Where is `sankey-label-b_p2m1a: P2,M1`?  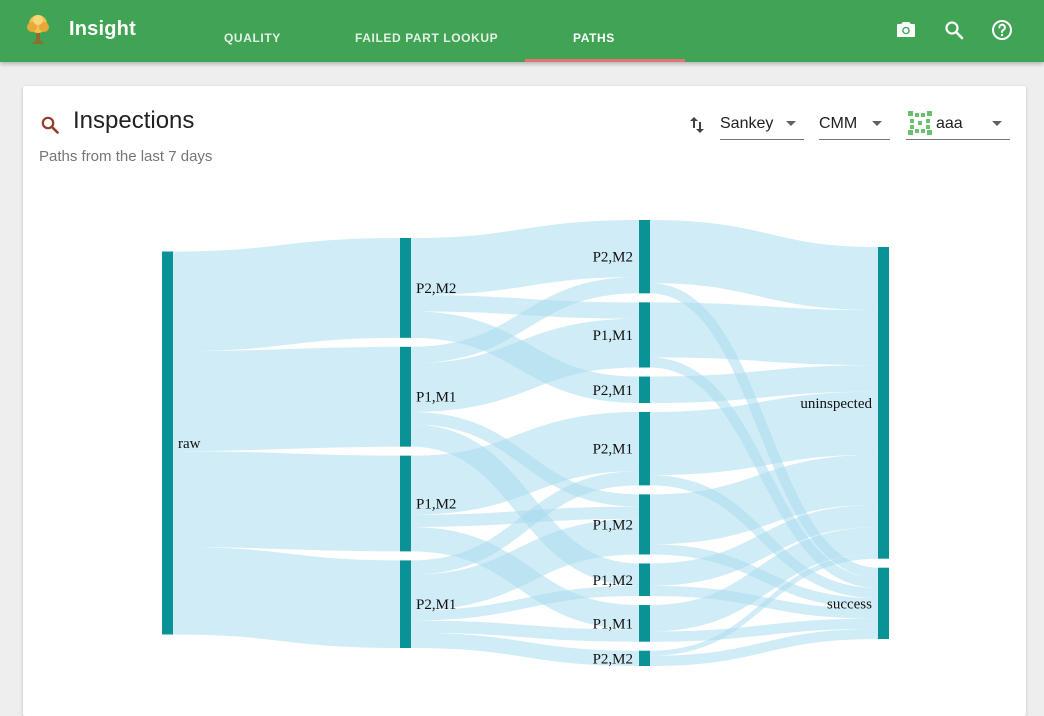 sankey-label-b_p2m1a: P2,M1 is located at coordinates (613, 391).